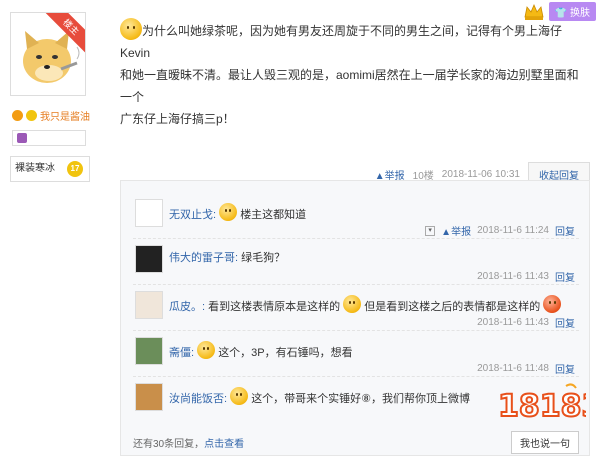 The height and width of the screenshot is (456, 600). I want to click on watermark-text: 18183, so click(542, 406).